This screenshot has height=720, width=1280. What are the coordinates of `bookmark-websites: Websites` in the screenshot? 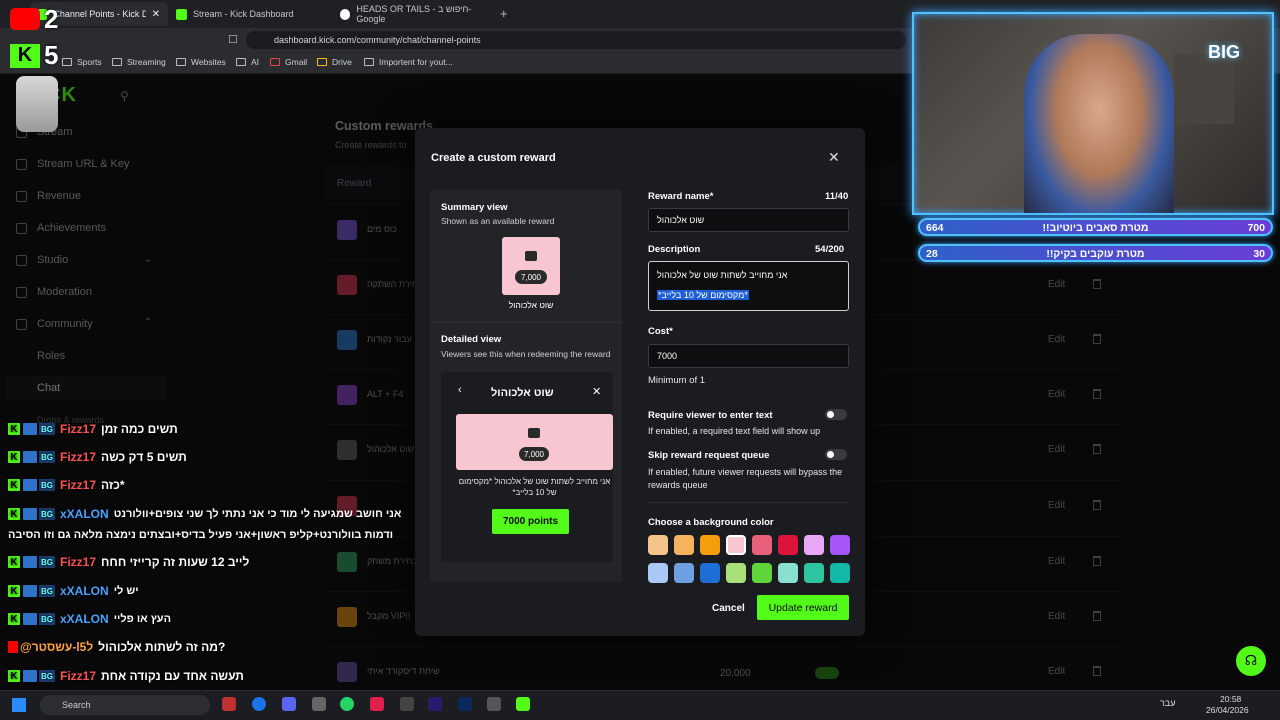 It's located at (201, 62).